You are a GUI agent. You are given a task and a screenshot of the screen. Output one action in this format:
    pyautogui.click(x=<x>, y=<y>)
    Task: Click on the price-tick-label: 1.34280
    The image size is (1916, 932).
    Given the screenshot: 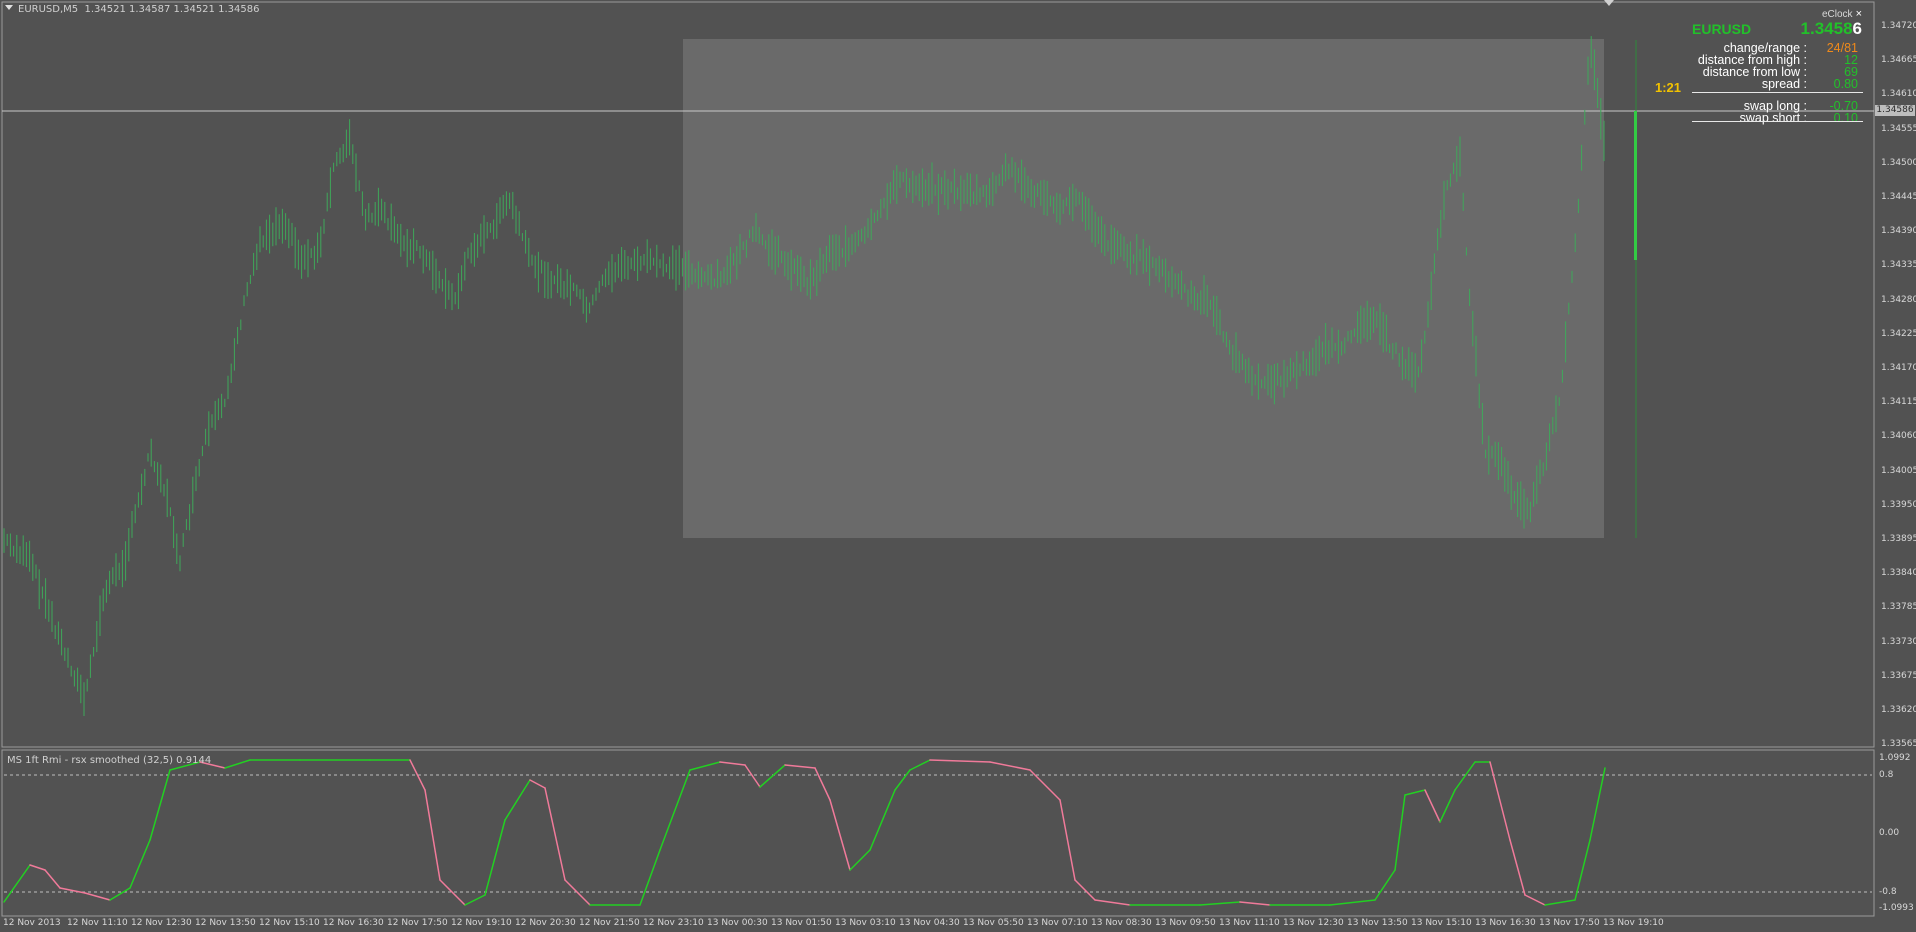 What is the action you would take?
    pyautogui.click(x=1898, y=299)
    